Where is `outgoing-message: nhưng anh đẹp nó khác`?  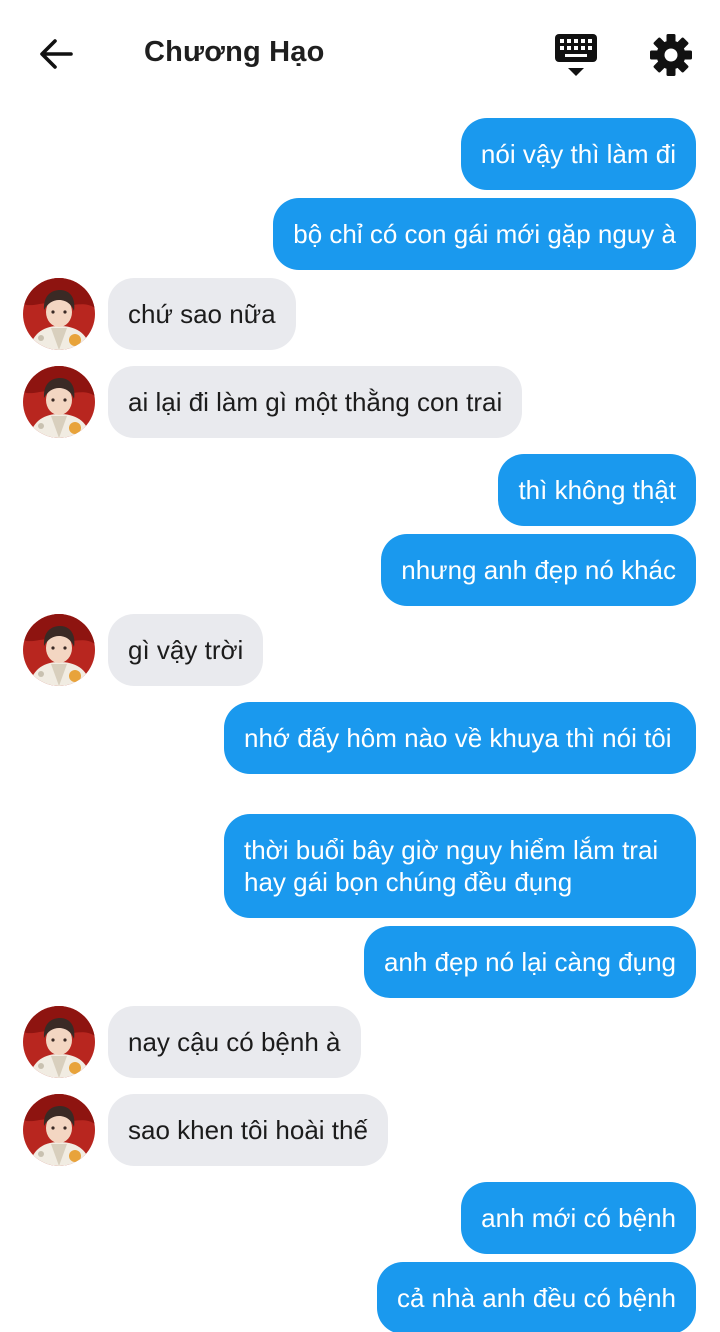
outgoing-message: nhưng anh đẹp nó khác is located at coordinates (538, 570).